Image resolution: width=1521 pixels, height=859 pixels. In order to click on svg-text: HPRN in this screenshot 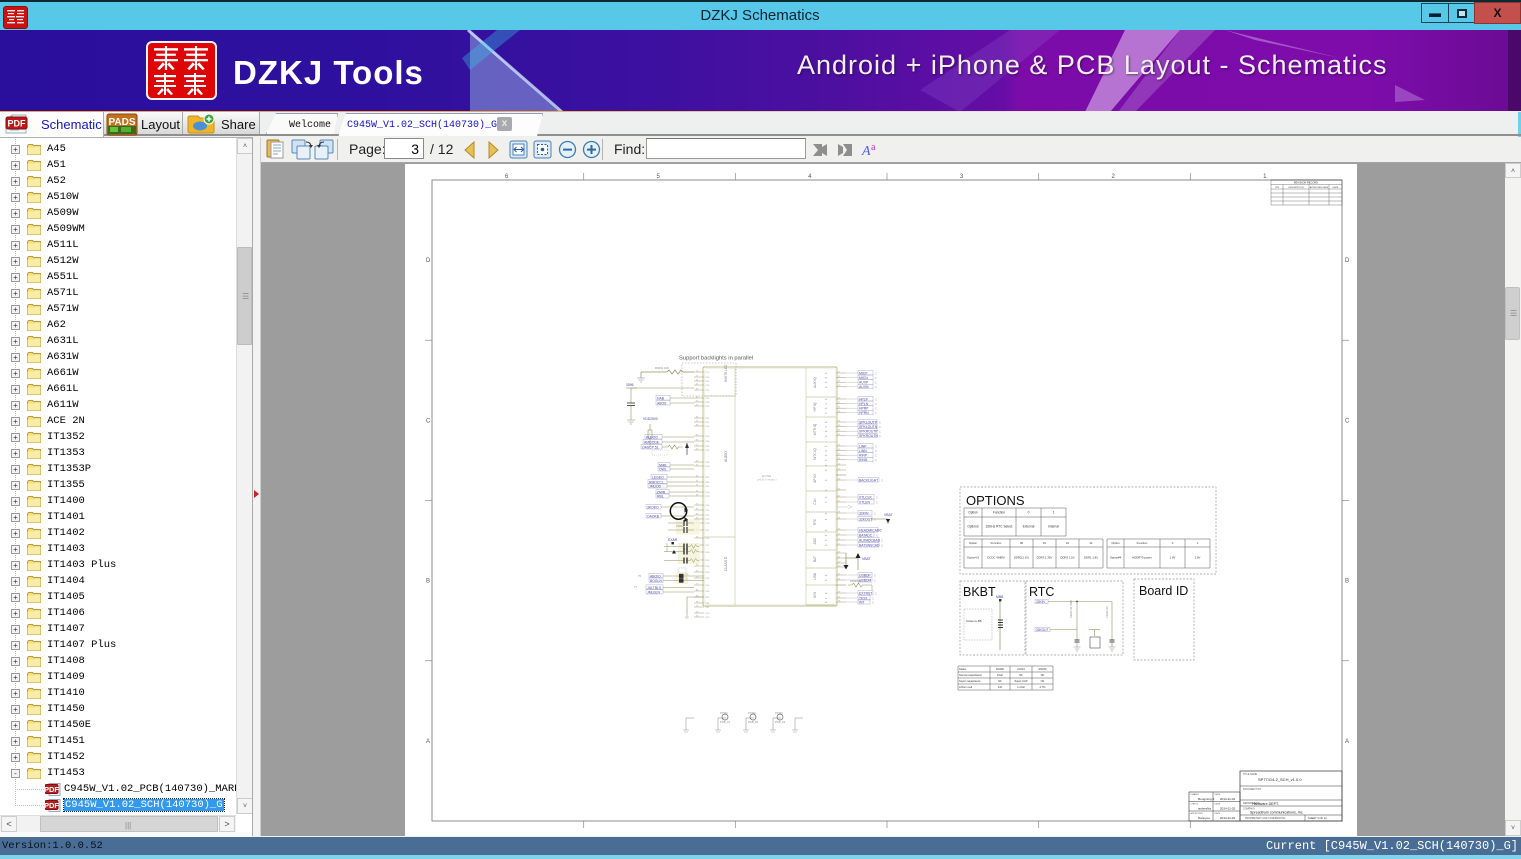, I will do `click(864, 413)`.